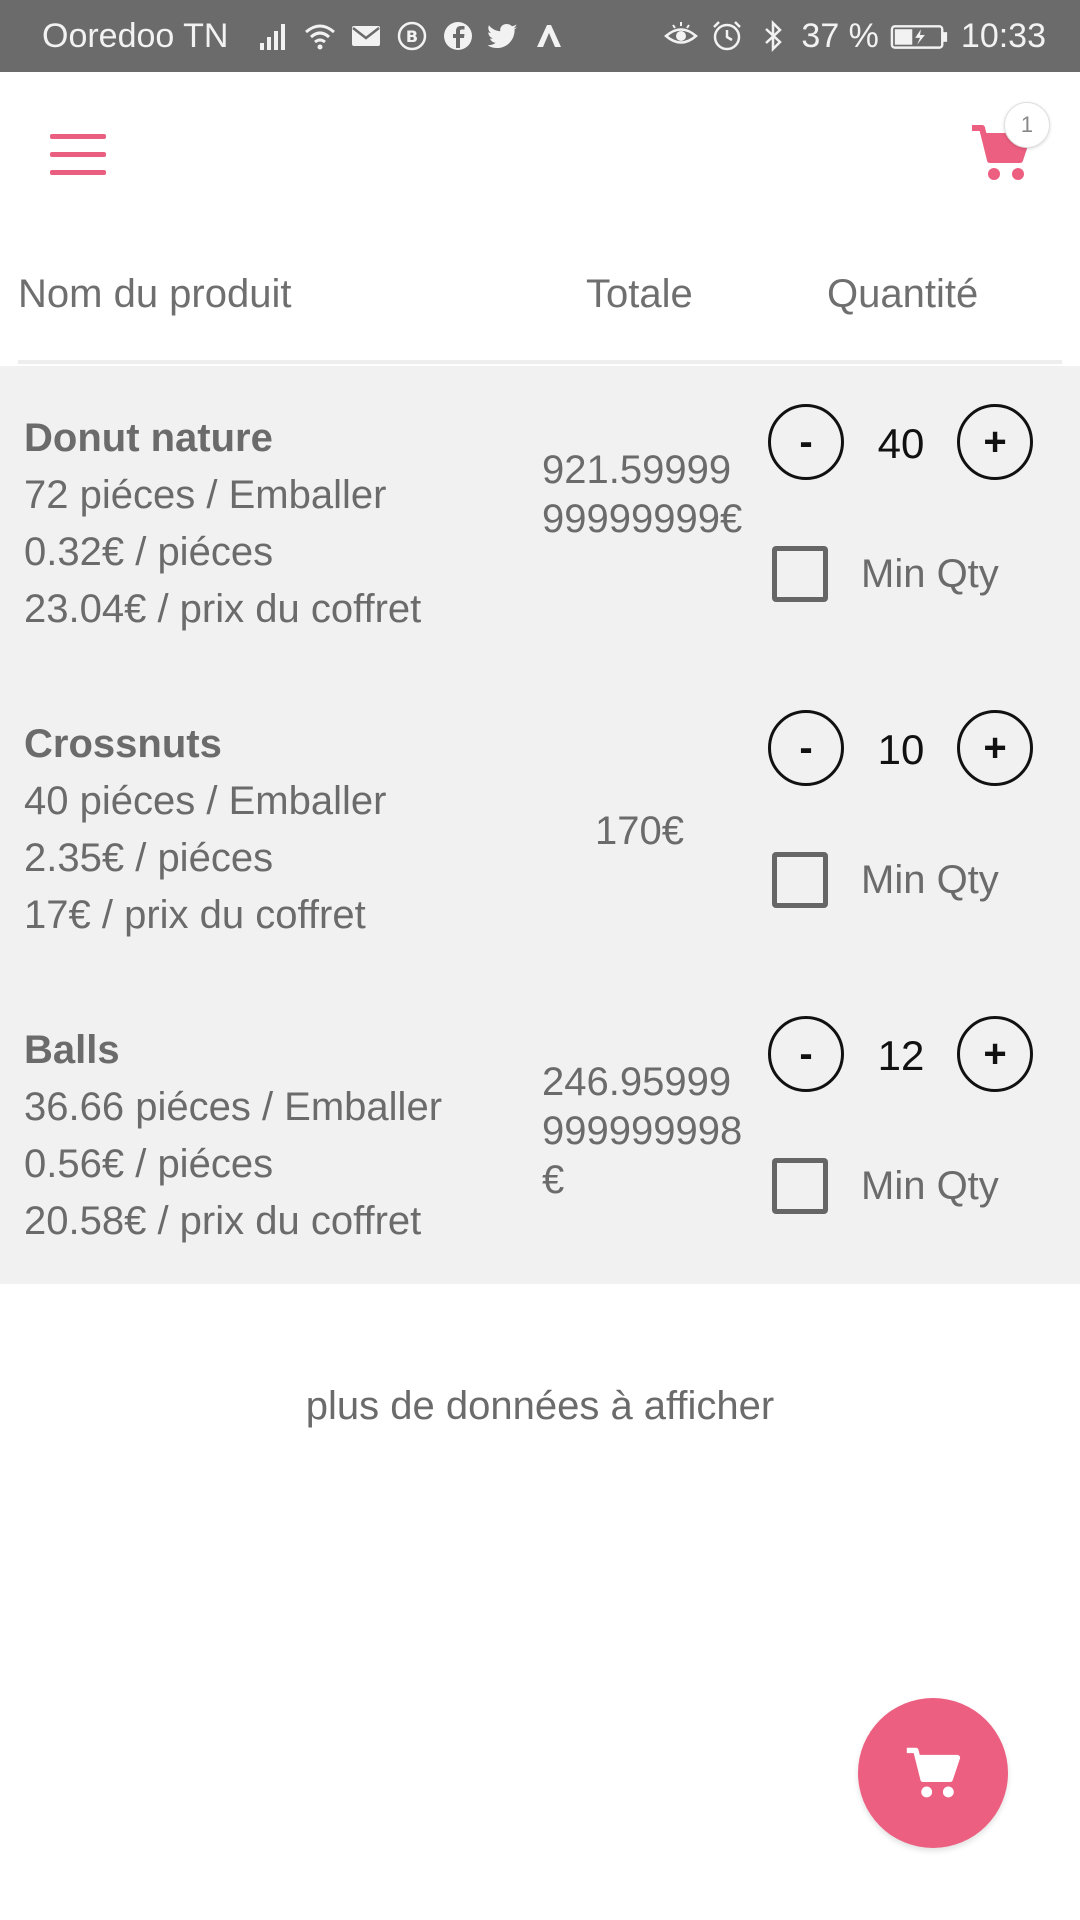  I want to click on app-bar: 1, so click(540, 157).